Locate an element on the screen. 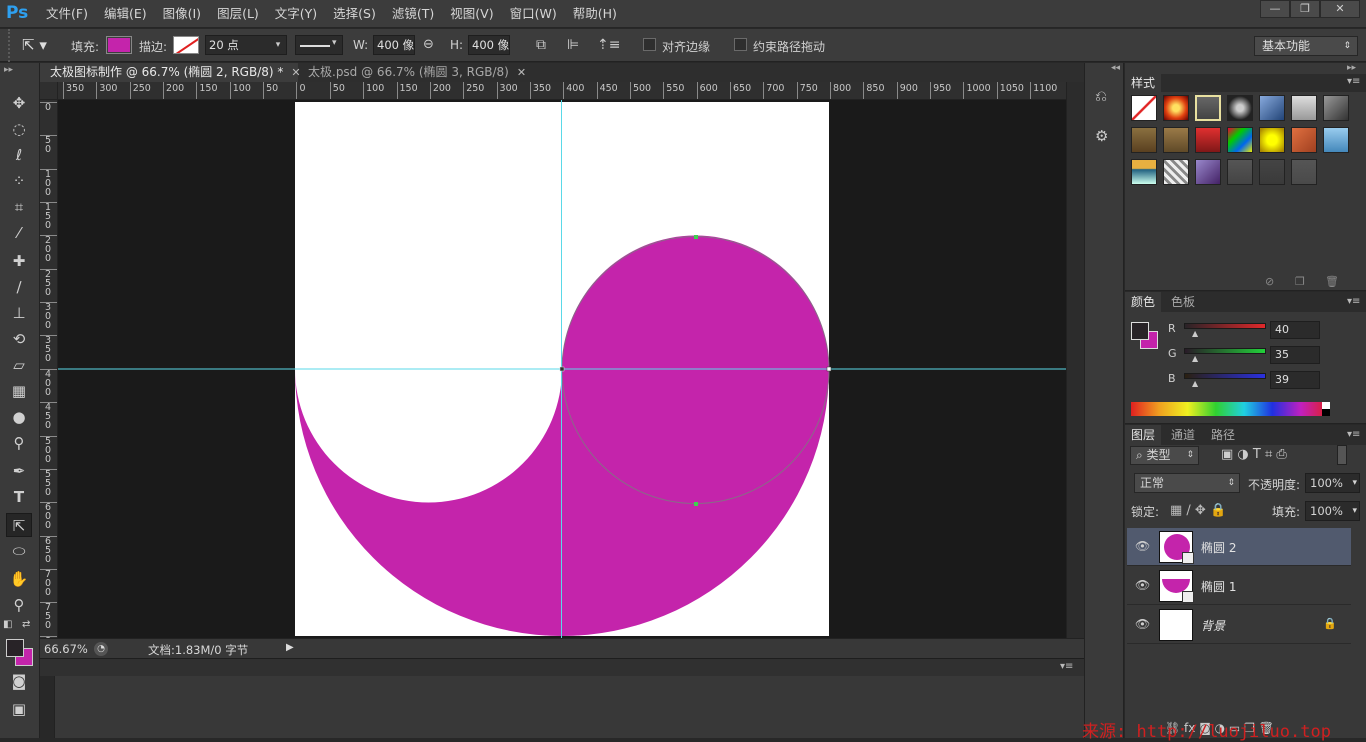  quick-mask-icon: ◙ is located at coordinates (19, 681).